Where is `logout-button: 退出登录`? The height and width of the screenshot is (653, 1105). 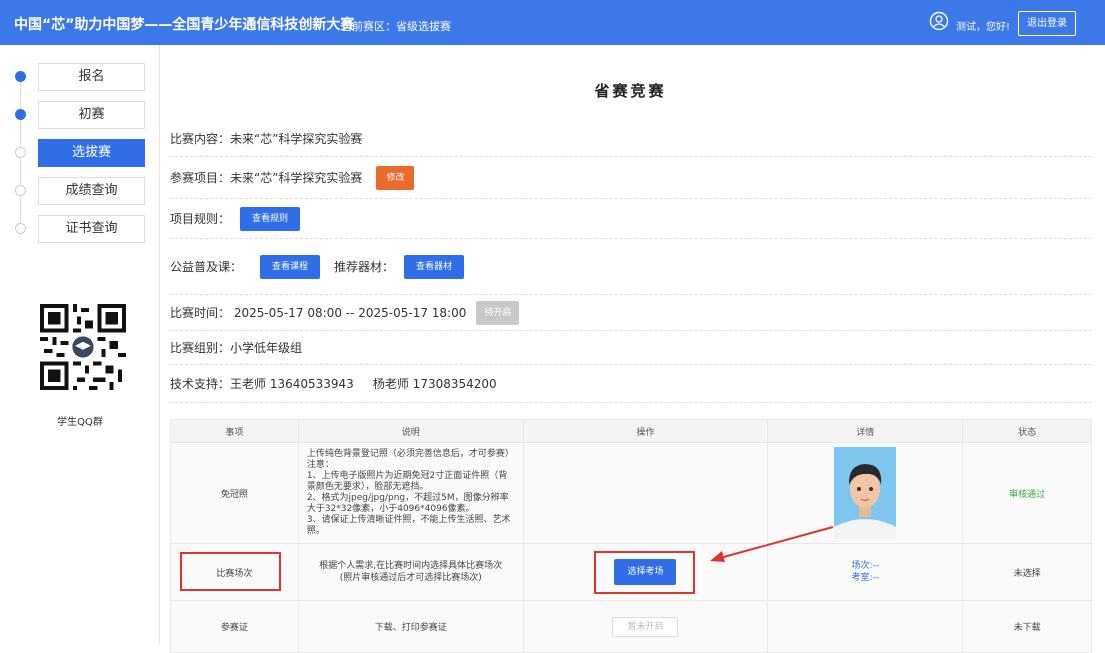
logout-button: 退出登录 is located at coordinates (1047, 23).